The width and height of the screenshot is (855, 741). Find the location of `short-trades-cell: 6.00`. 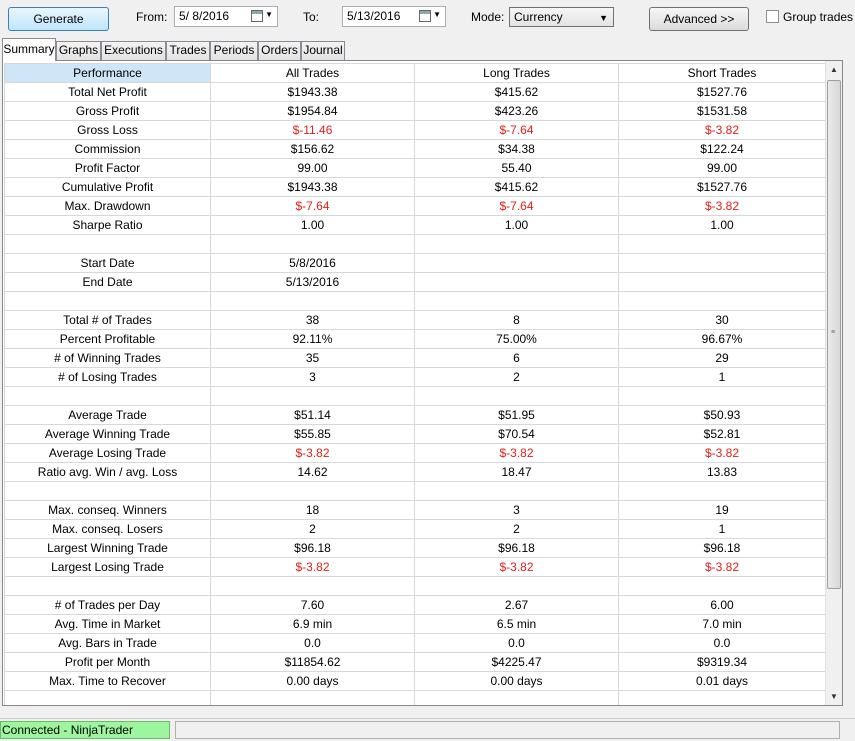

short-trades-cell: 6.00 is located at coordinates (722, 605).